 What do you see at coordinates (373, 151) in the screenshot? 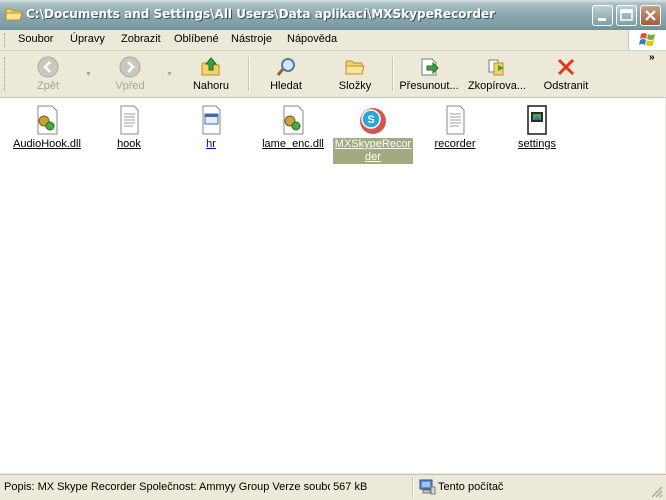
I see `file-name: MXSkypeRecorder` at bounding box center [373, 151].